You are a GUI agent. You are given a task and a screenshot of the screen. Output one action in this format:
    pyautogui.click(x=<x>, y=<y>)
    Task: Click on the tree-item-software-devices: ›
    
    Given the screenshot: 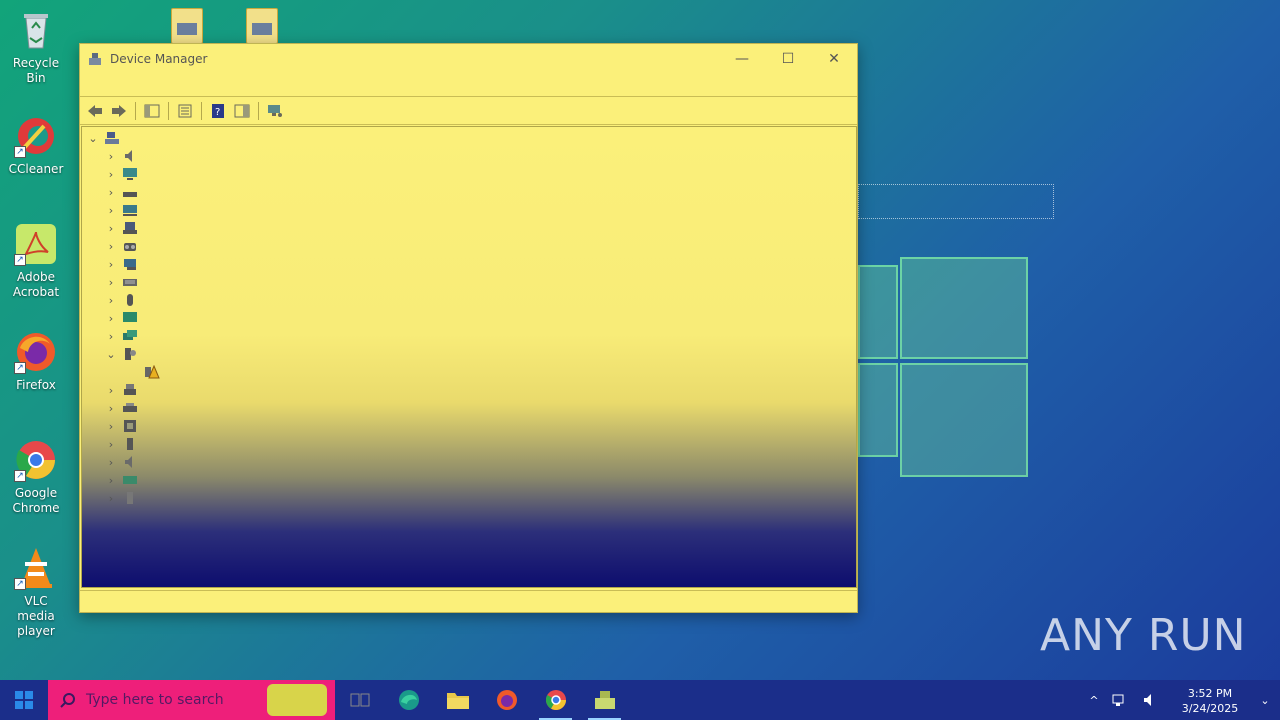 What is the action you would take?
    pyautogui.click(x=121, y=444)
    